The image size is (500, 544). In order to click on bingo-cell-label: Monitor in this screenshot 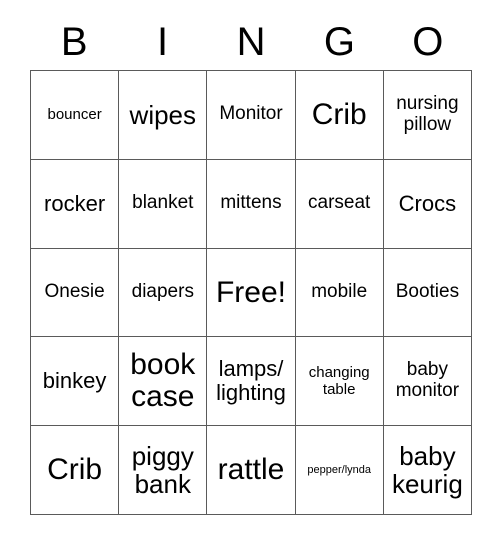, I will do `click(251, 114)`.